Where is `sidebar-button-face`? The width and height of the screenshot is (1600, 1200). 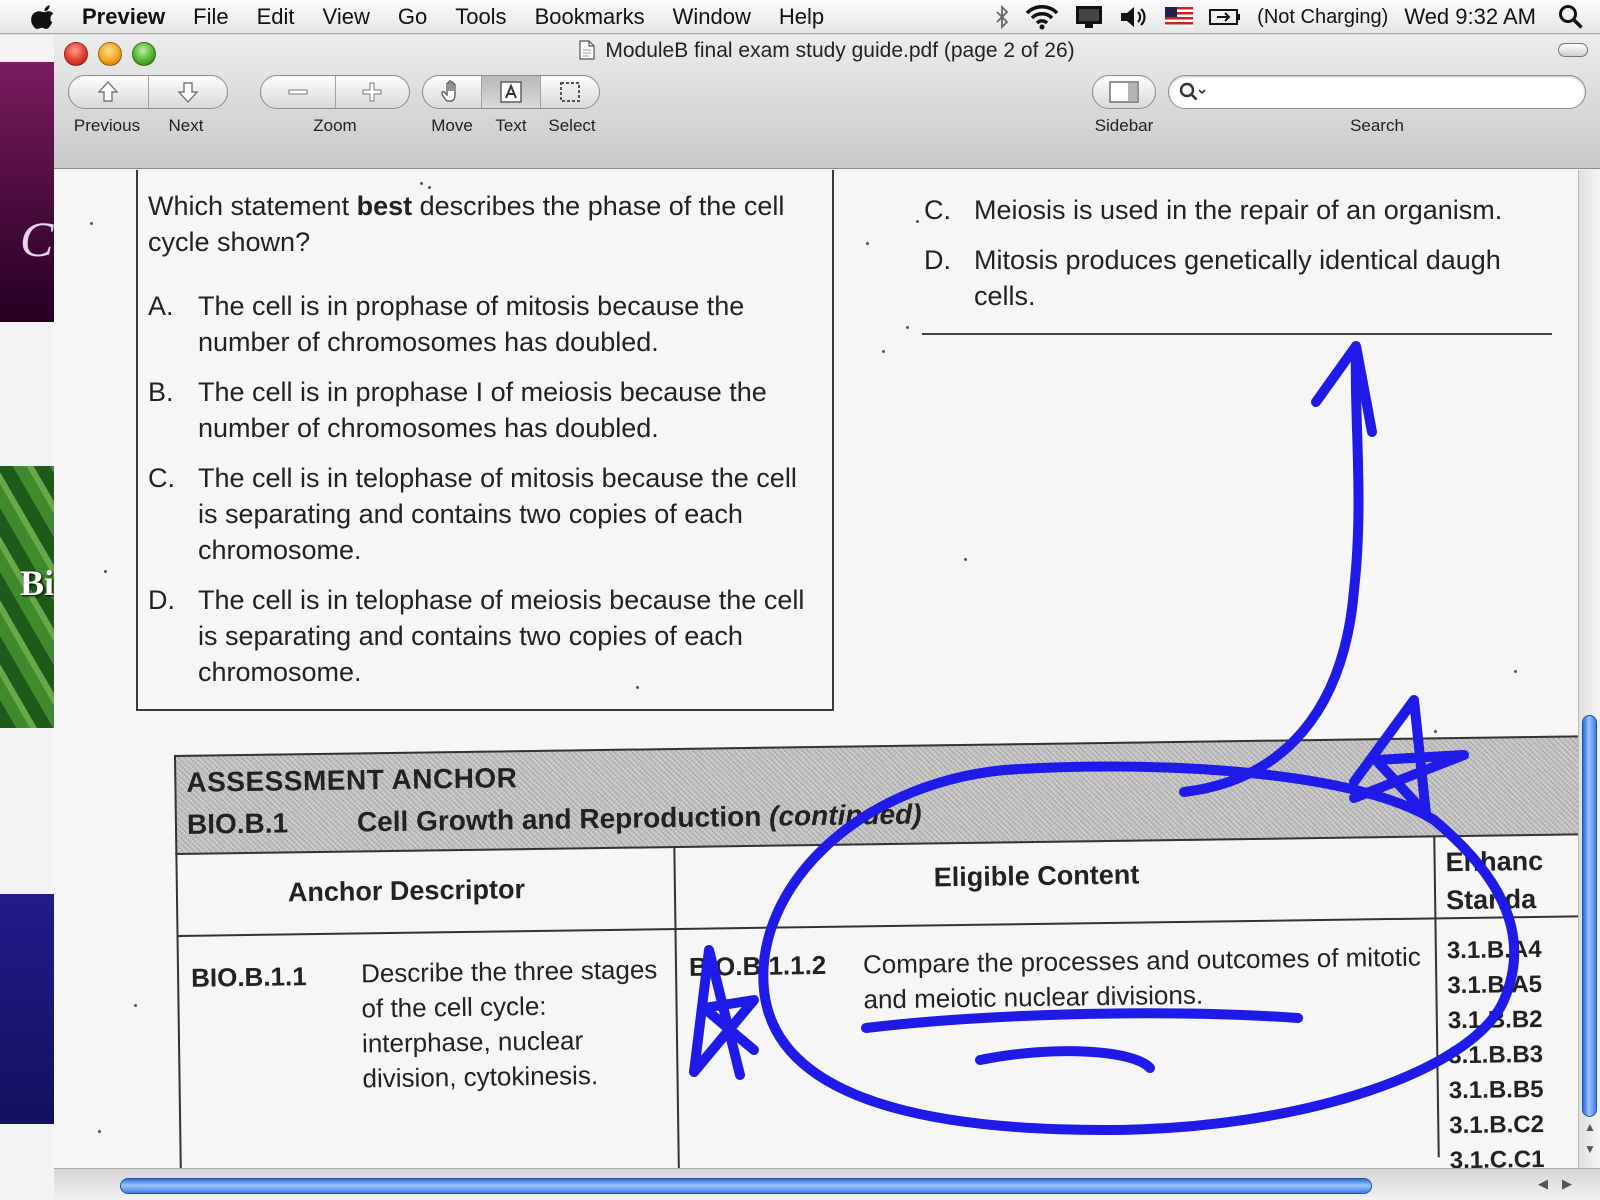
sidebar-button-face is located at coordinates (1124, 92).